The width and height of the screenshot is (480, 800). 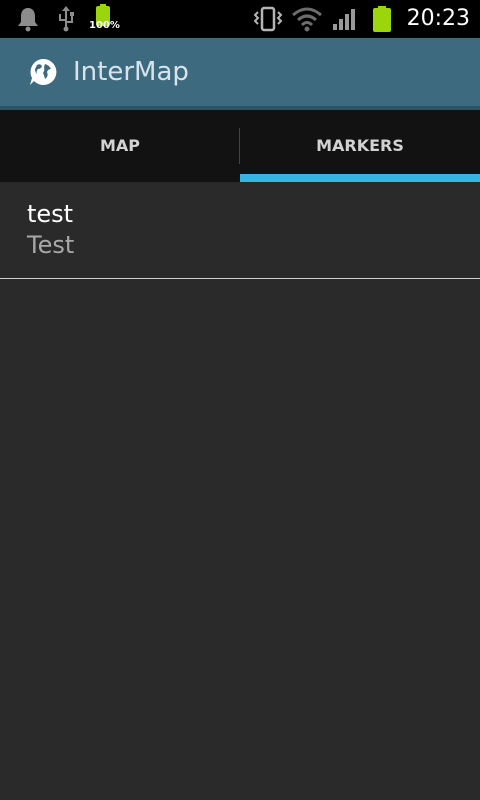 I want to click on tab-map-label: MAP, so click(x=120, y=145).